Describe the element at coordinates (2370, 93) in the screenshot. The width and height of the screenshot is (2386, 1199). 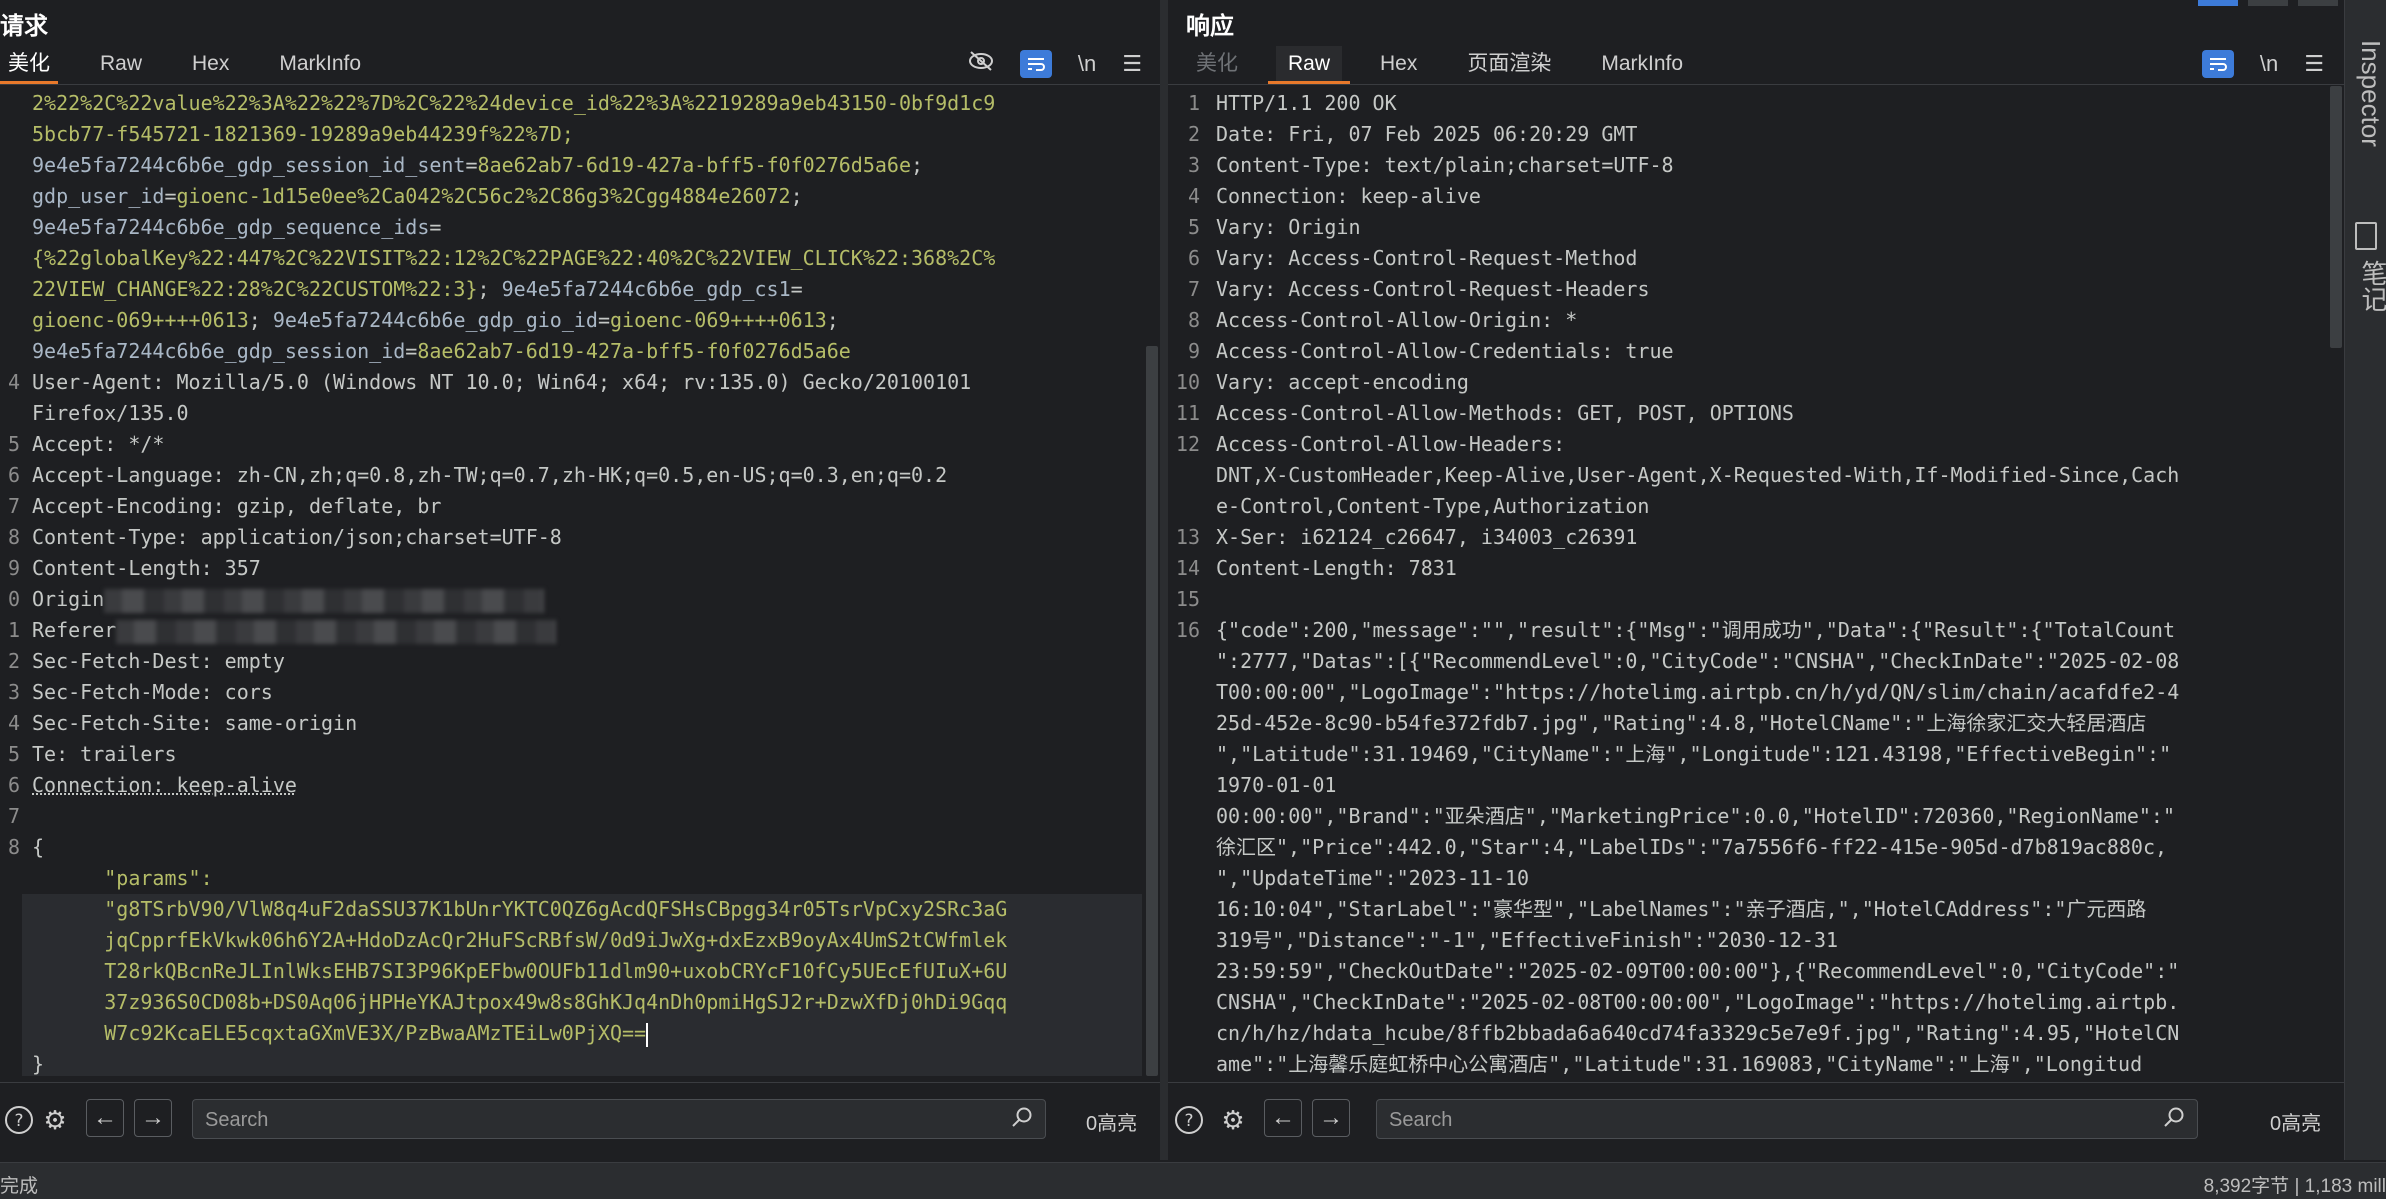
I see `inspector-tab: Inspector` at that location.